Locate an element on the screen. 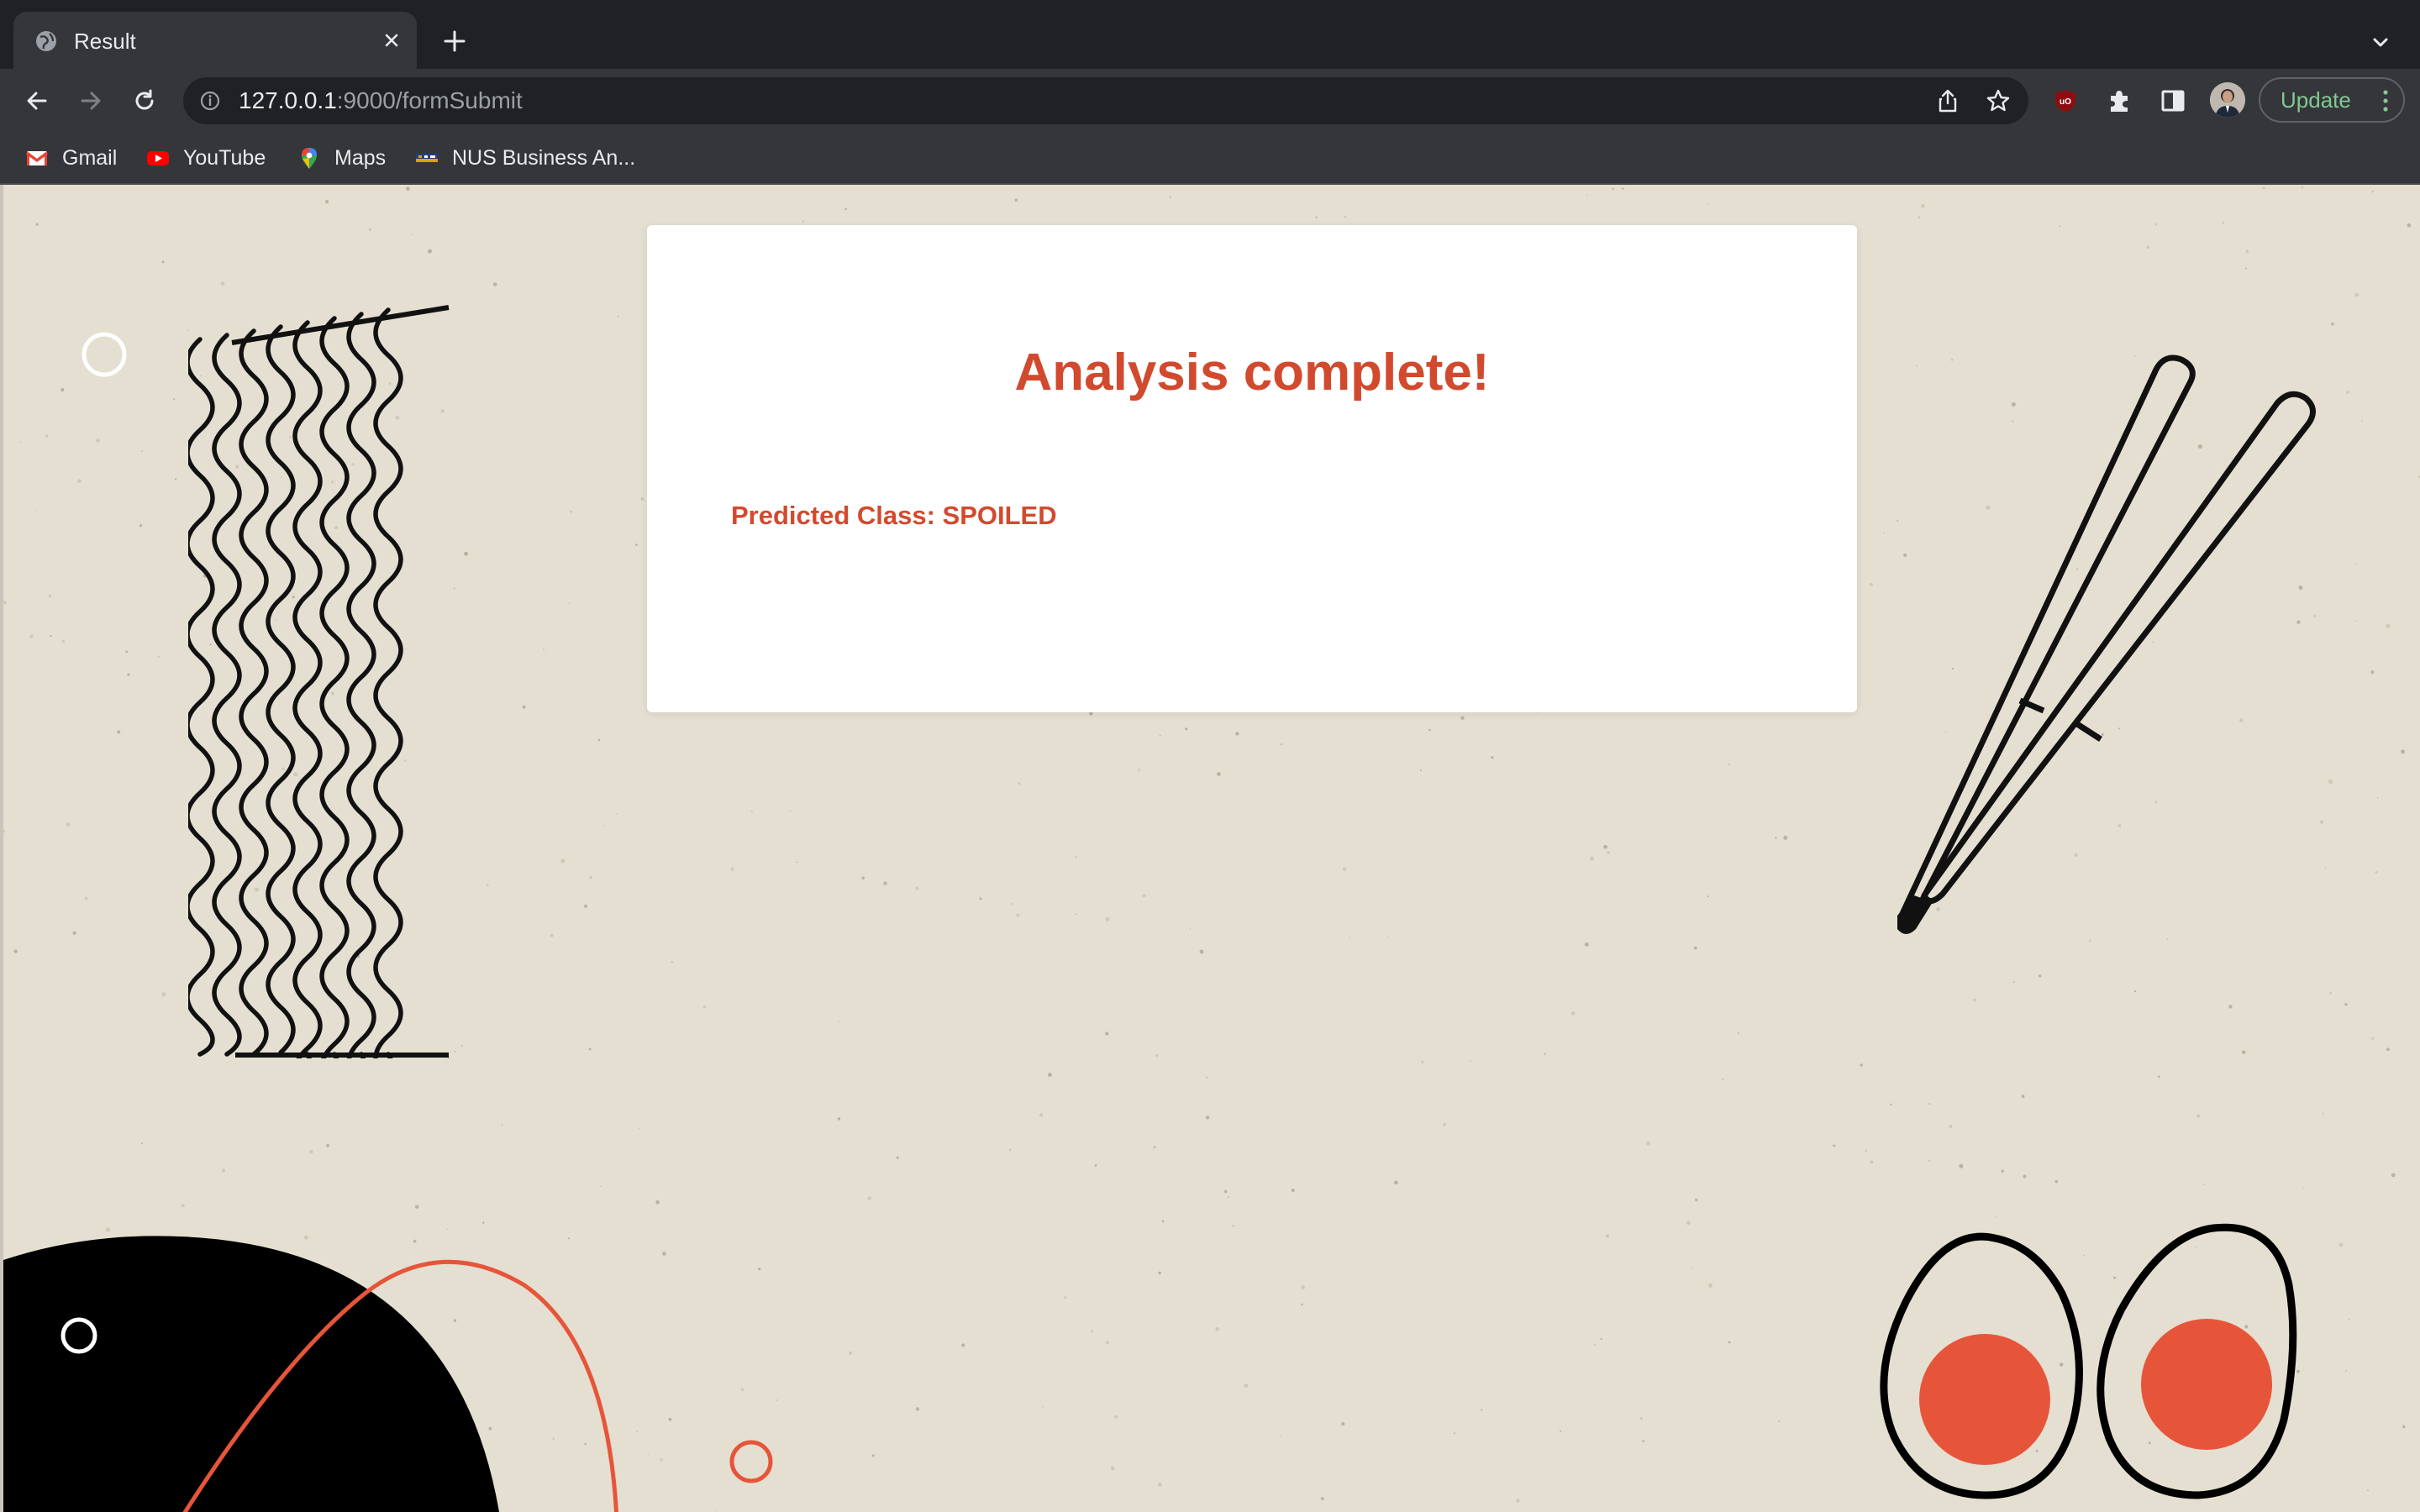 The image size is (2420, 1512). bookmark-youtube: YouTube is located at coordinates (208, 158).